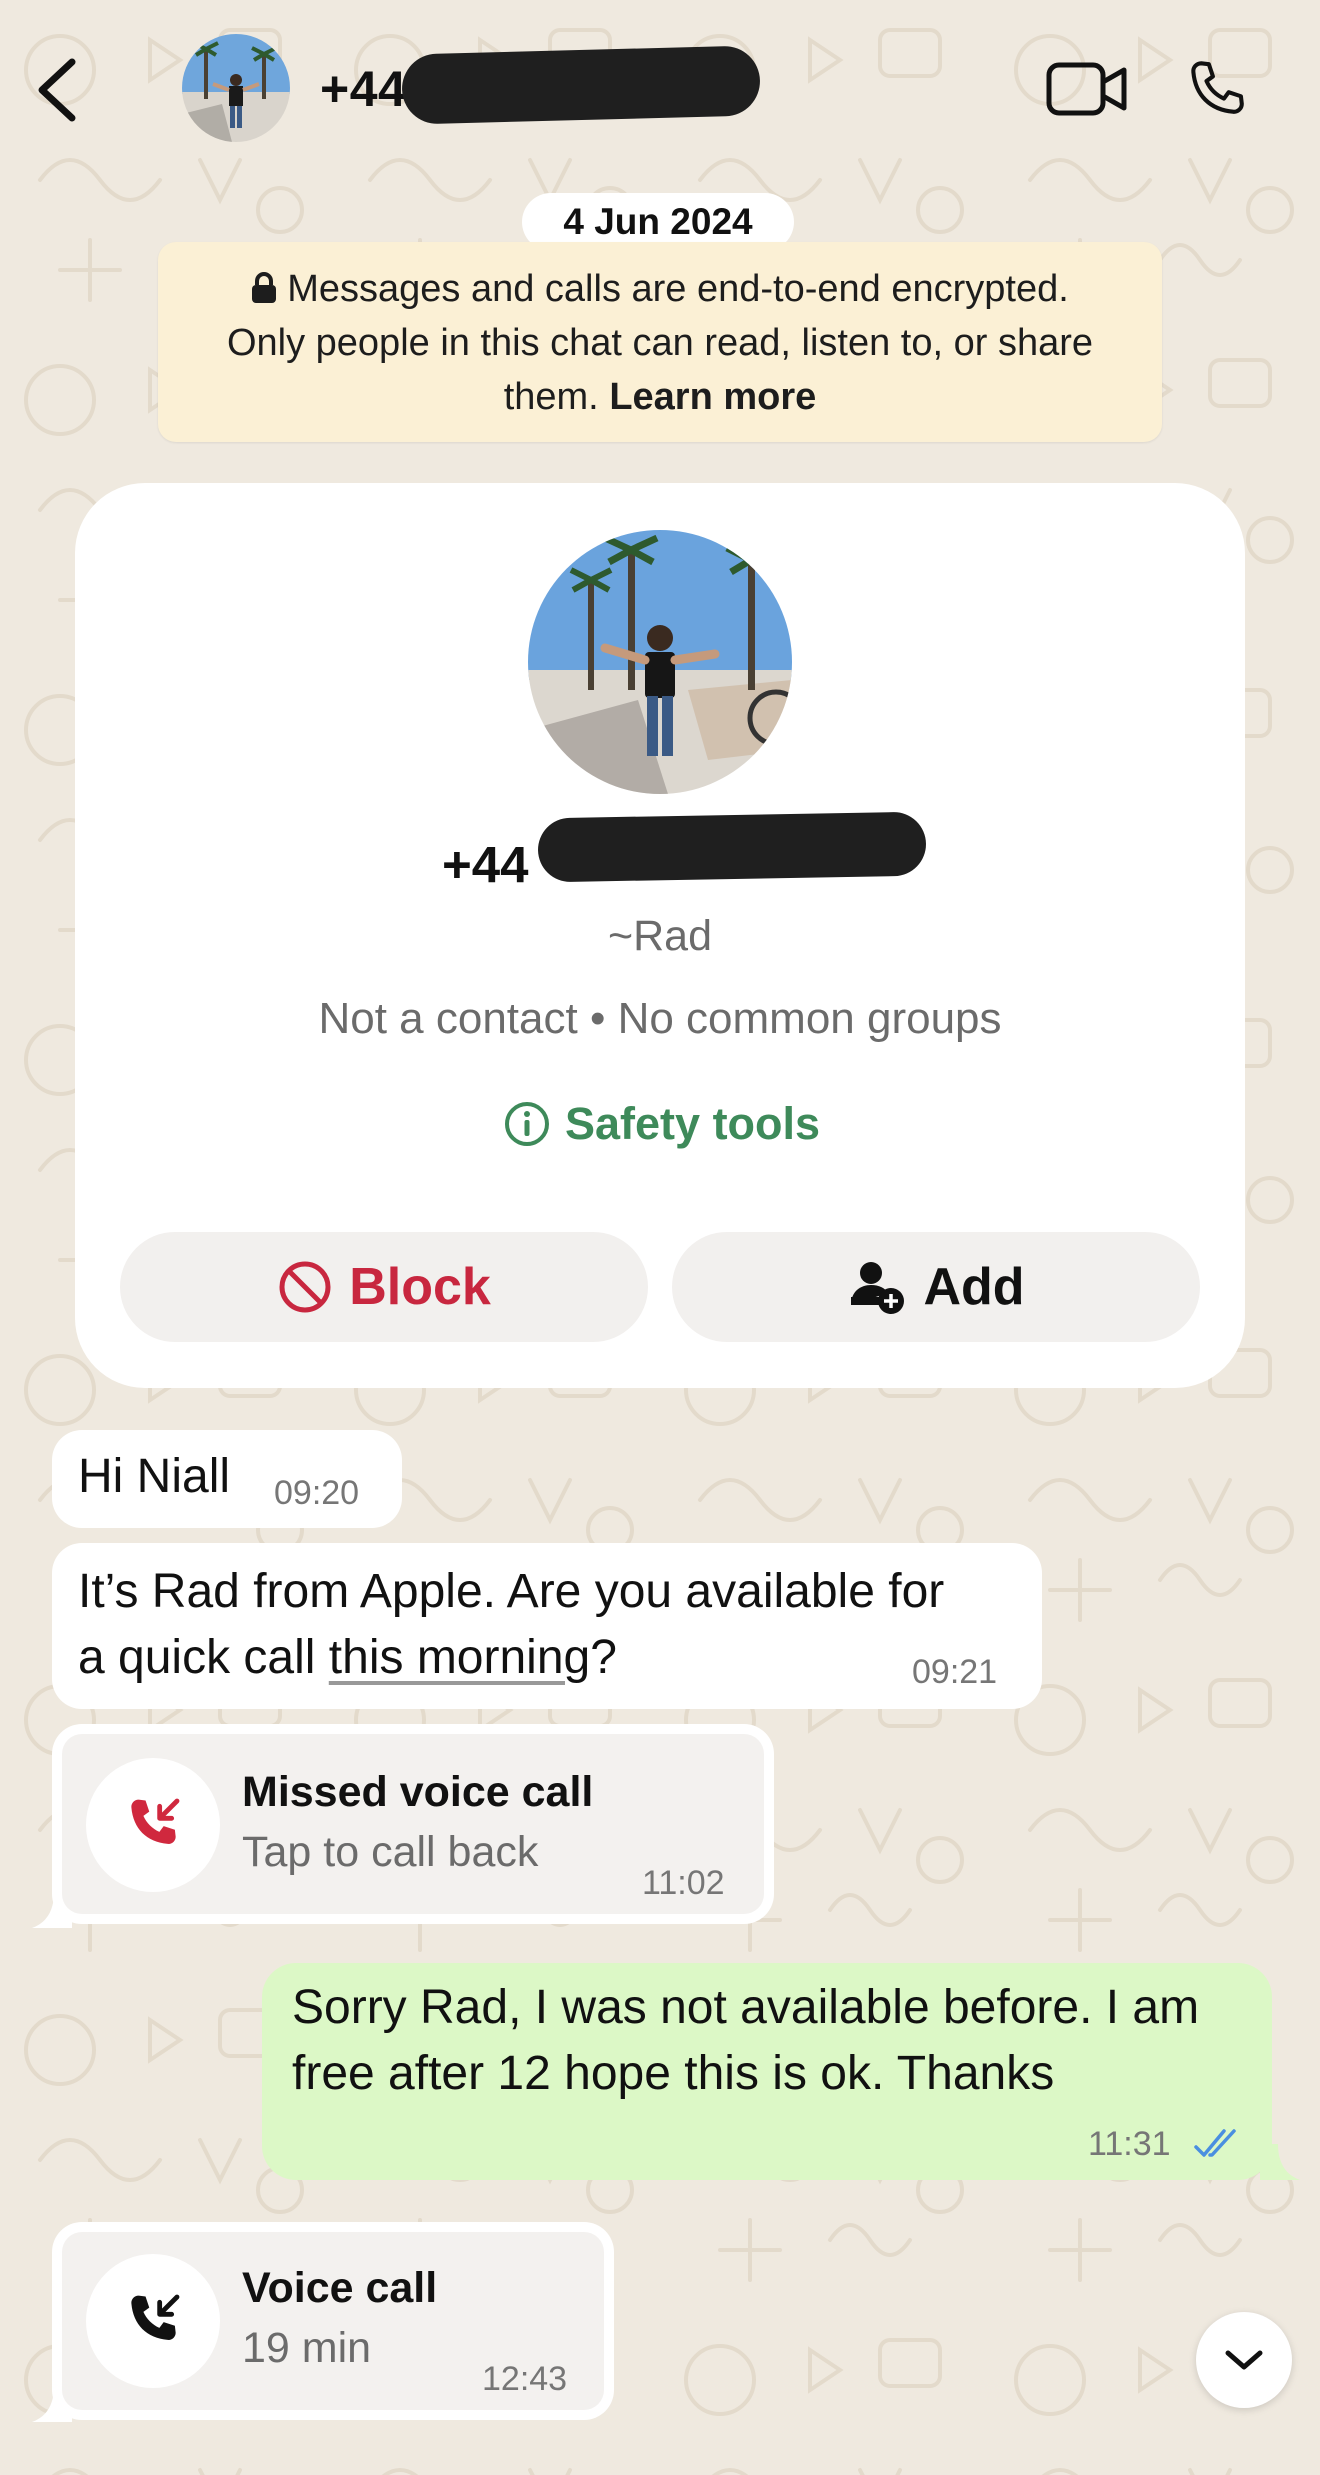 This screenshot has width=1320, height=2475. I want to click on call-title: Voice call, so click(340, 2288).